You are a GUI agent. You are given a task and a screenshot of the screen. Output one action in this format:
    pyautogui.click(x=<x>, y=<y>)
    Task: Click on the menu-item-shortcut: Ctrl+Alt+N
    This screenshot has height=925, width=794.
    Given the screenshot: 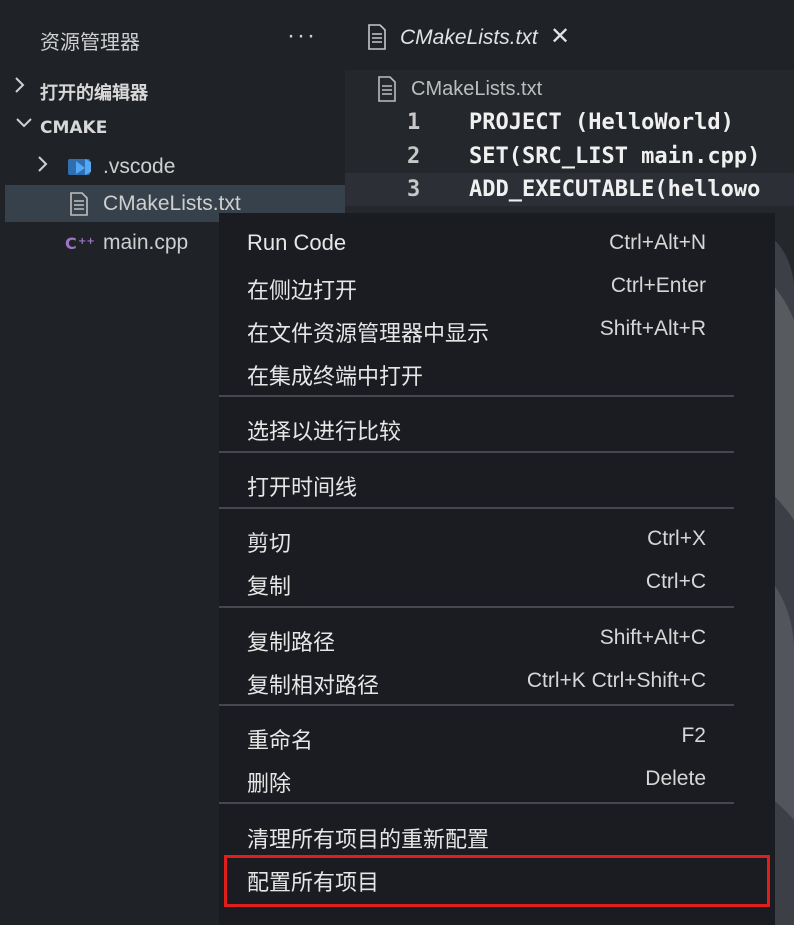 What is the action you would take?
    pyautogui.click(x=657, y=242)
    